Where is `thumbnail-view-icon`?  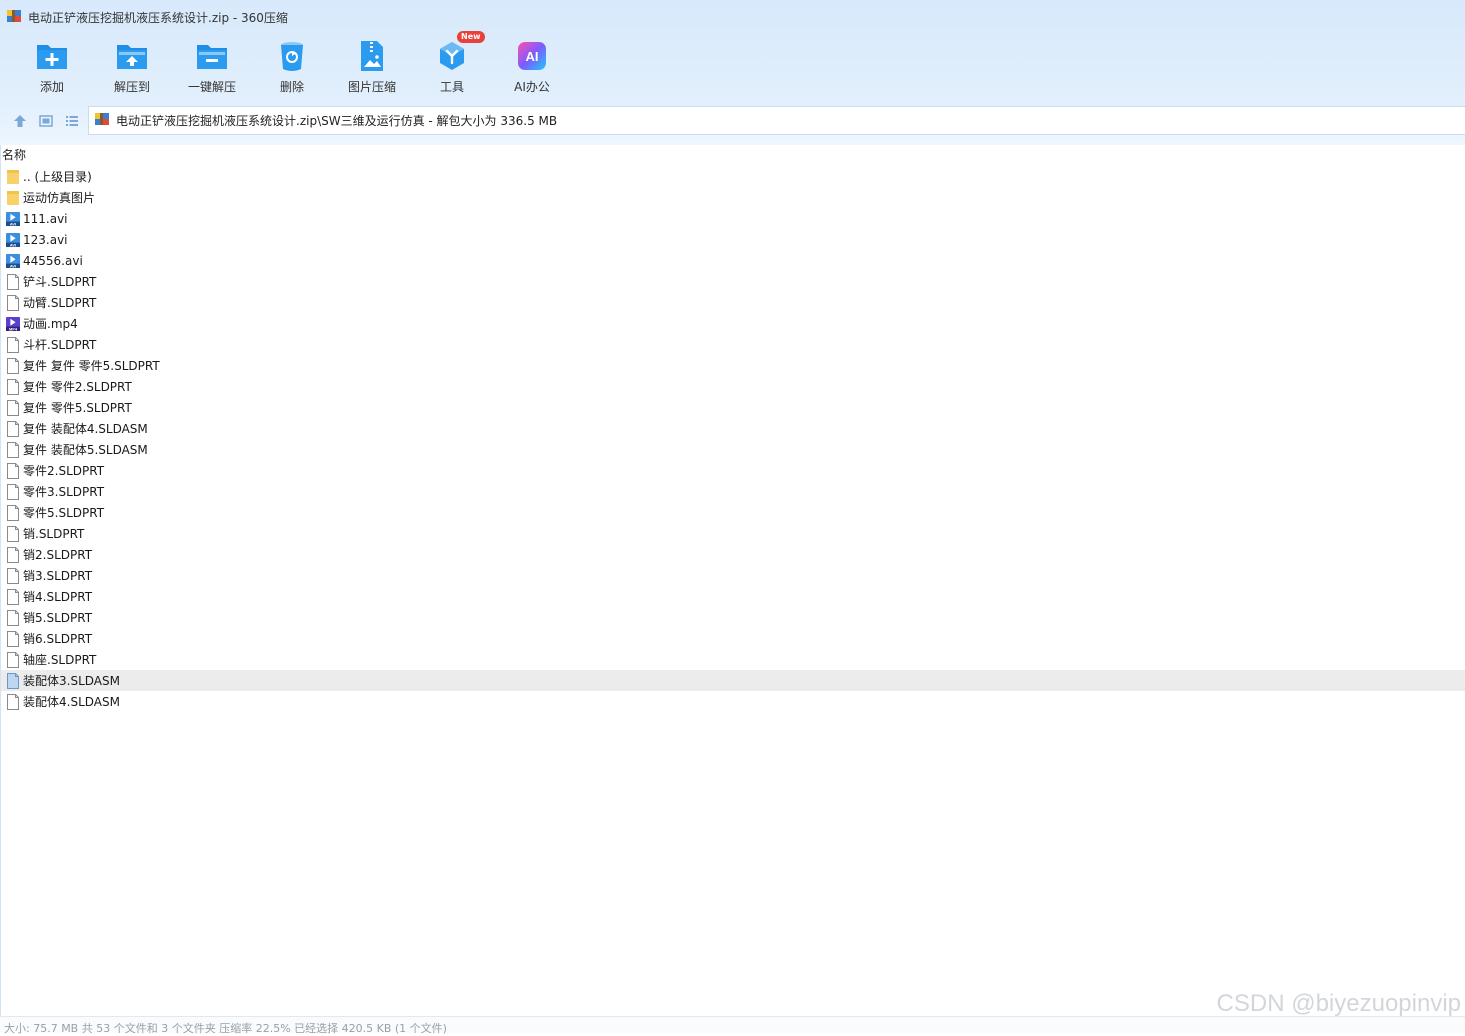
thumbnail-view-icon is located at coordinates (46, 121).